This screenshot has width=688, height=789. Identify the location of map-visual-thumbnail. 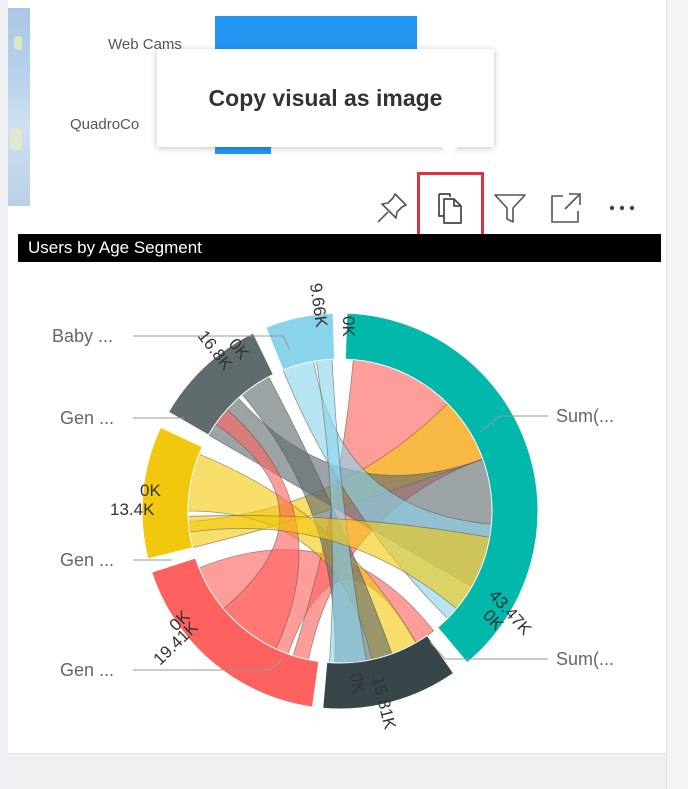
(19, 107).